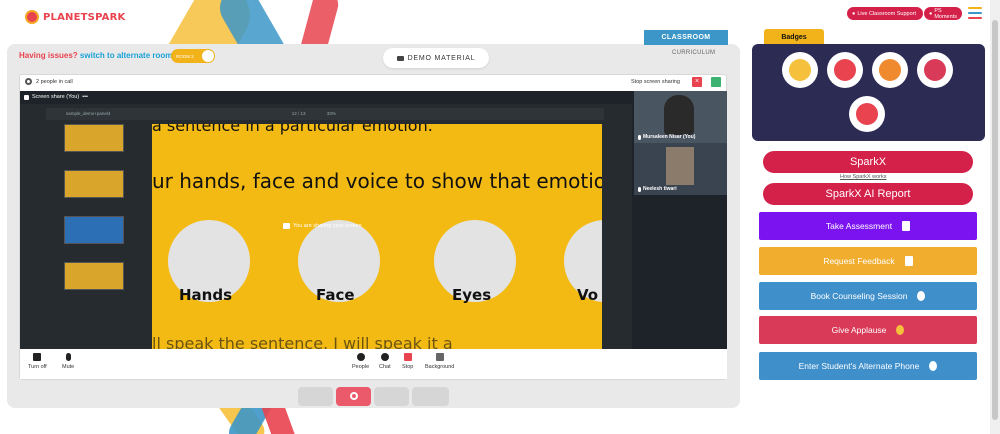  Describe the element at coordinates (360, 361) in the screenshot. I see `people-button: People` at that location.